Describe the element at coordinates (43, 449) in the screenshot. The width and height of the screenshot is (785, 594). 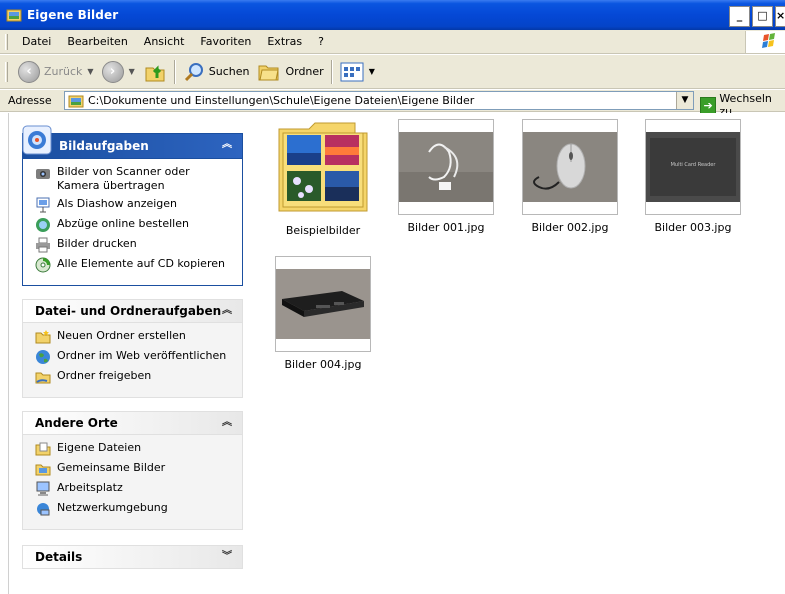
I see `my-documents-icon` at that location.